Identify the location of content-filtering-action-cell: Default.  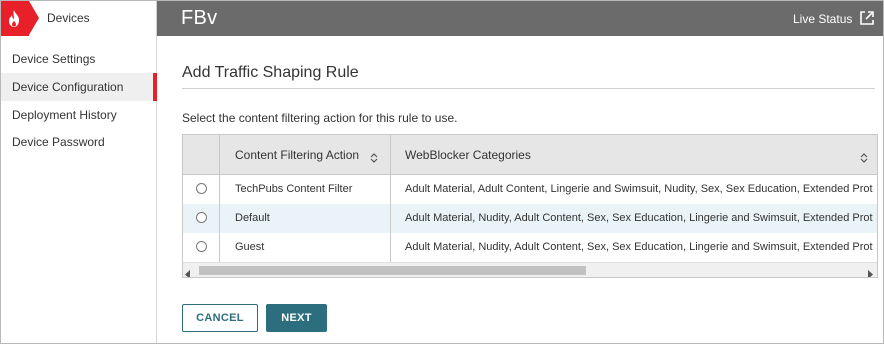
(252, 218).